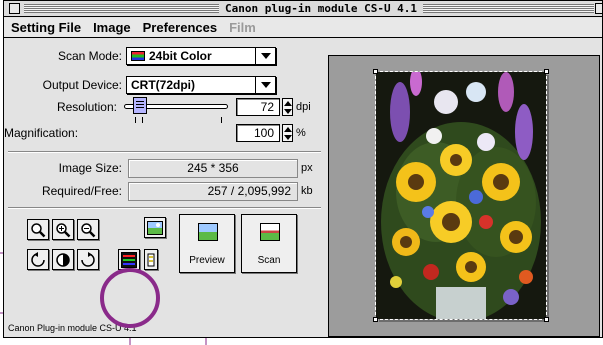 This screenshot has width=603, height=345. What do you see at coordinates (213, 191) in the screenshot?
I see `required-free-value: 257 / 2,095,992` at bounding box center [213, 191].